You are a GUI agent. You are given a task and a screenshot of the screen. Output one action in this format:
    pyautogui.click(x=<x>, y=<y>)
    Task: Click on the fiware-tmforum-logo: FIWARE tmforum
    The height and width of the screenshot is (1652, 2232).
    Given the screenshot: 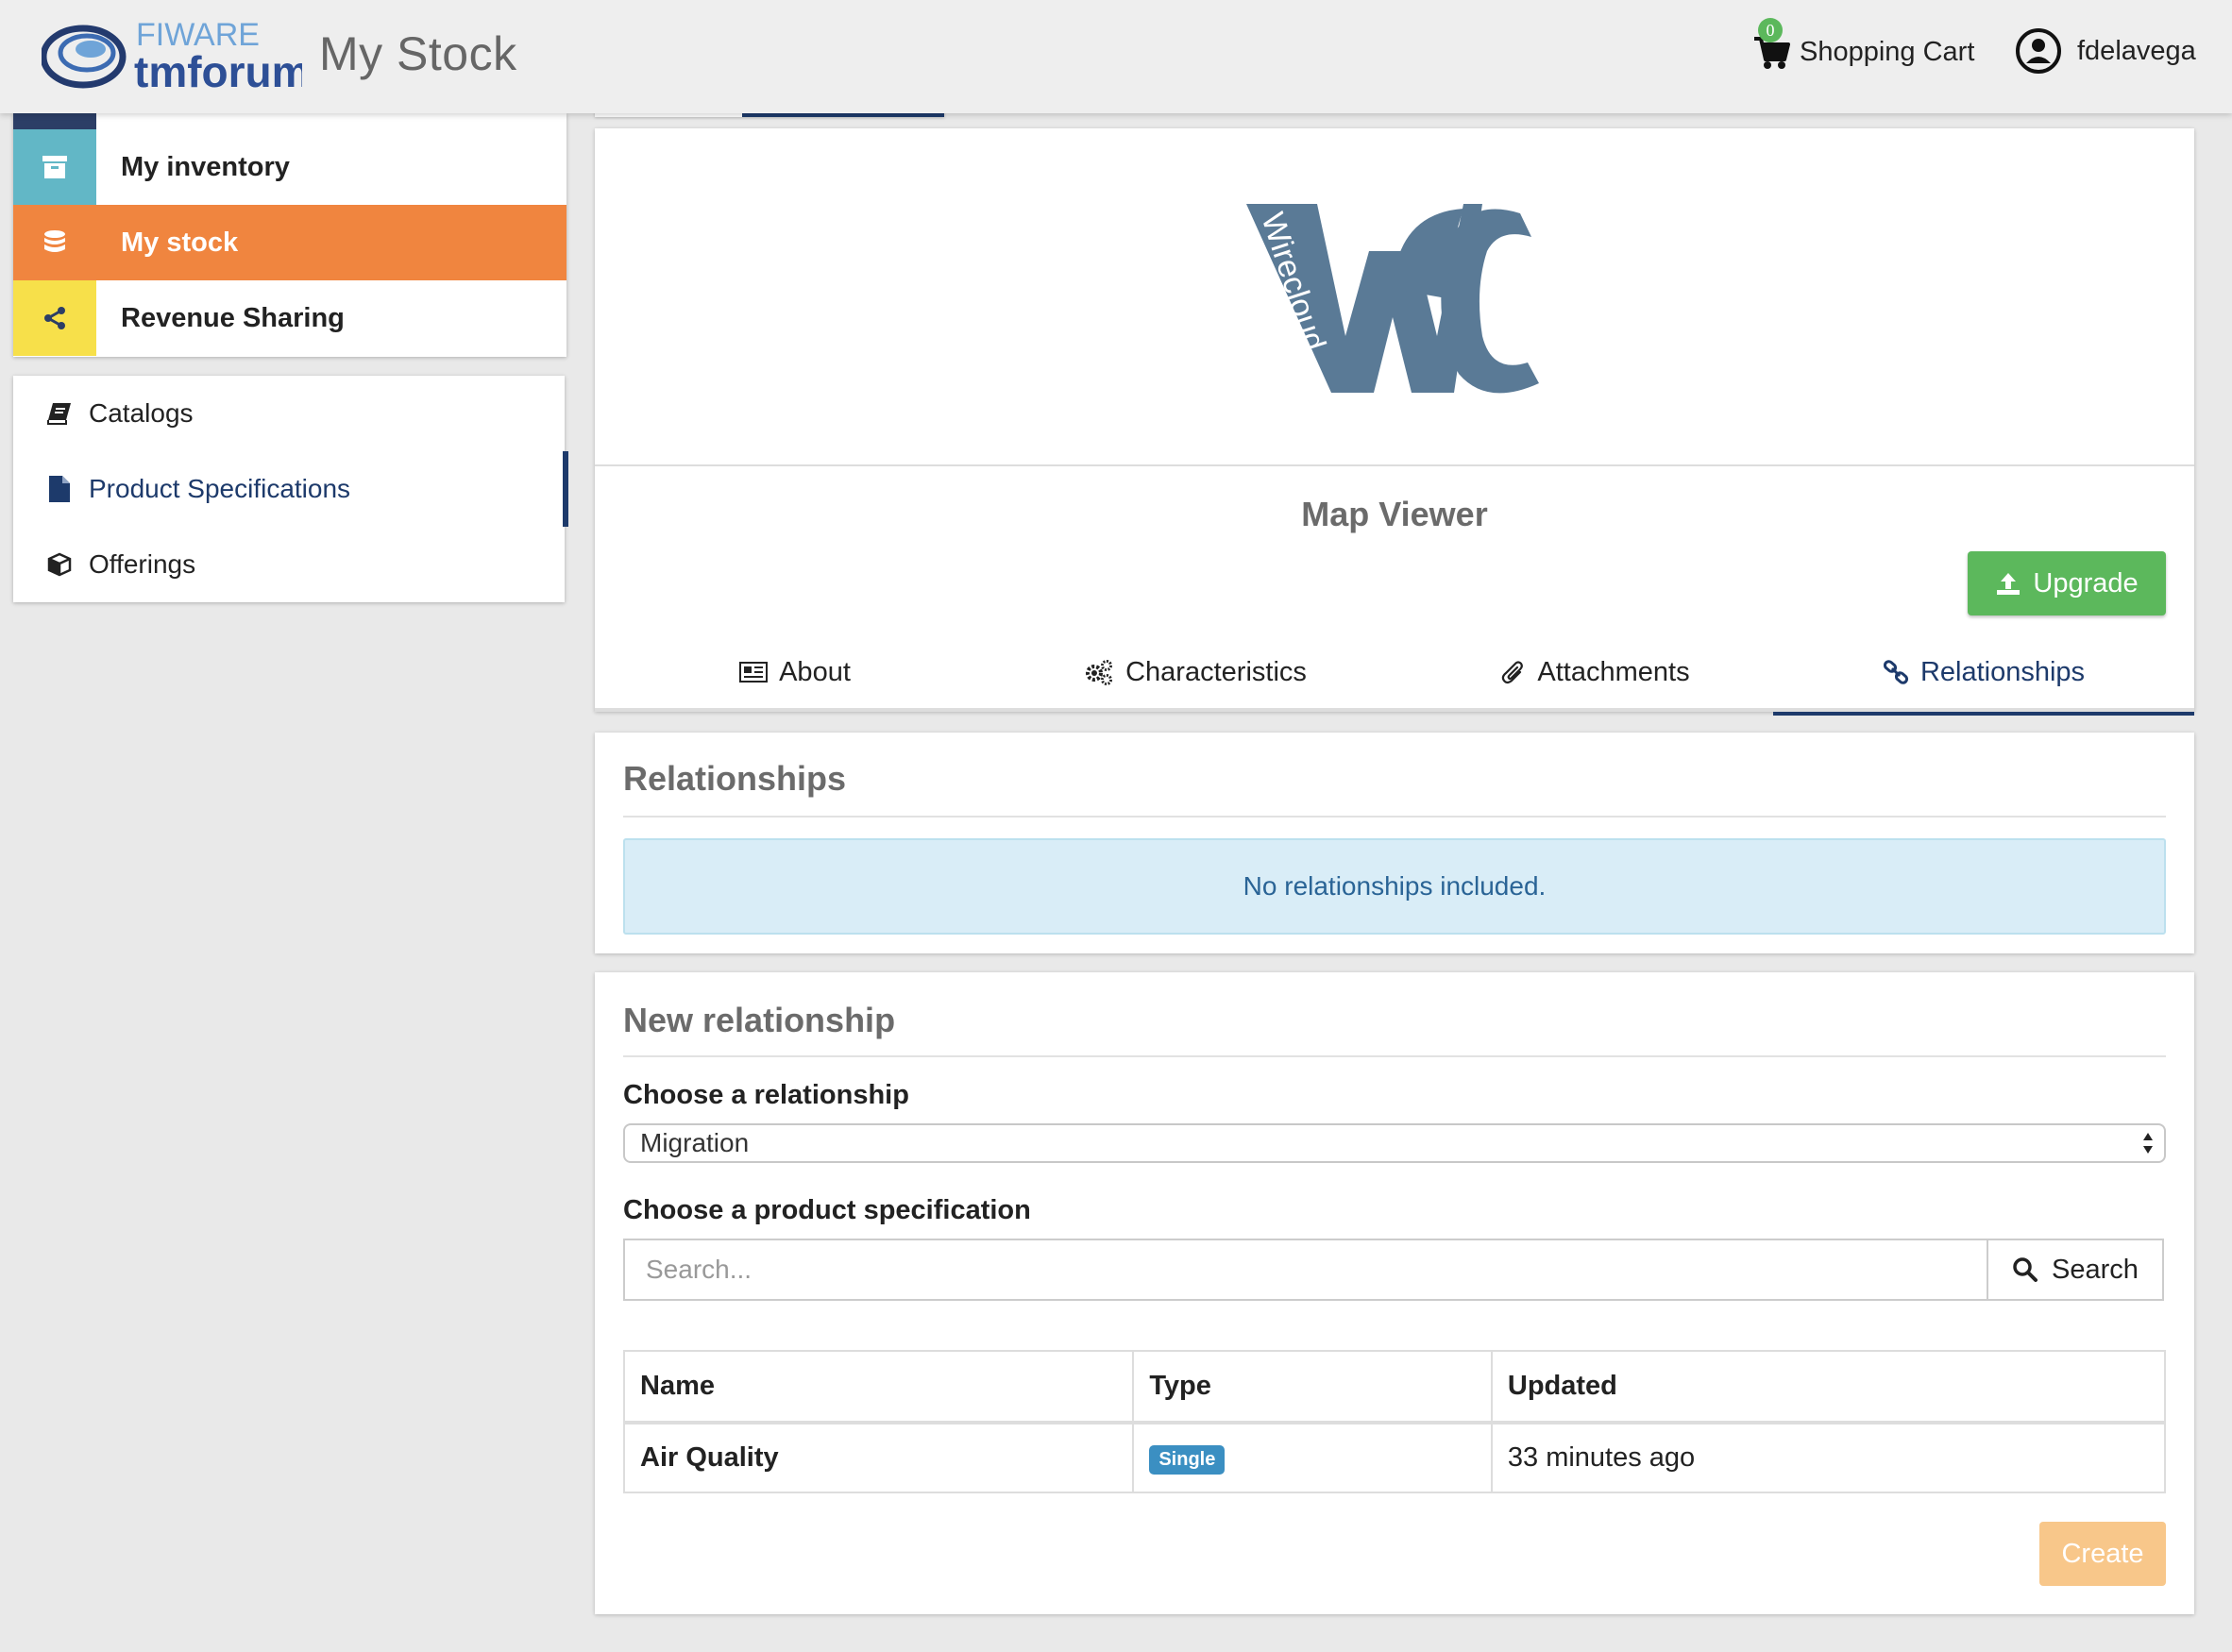 What is the action you would take?
    pyautogui.click(x=172, y=55)
    